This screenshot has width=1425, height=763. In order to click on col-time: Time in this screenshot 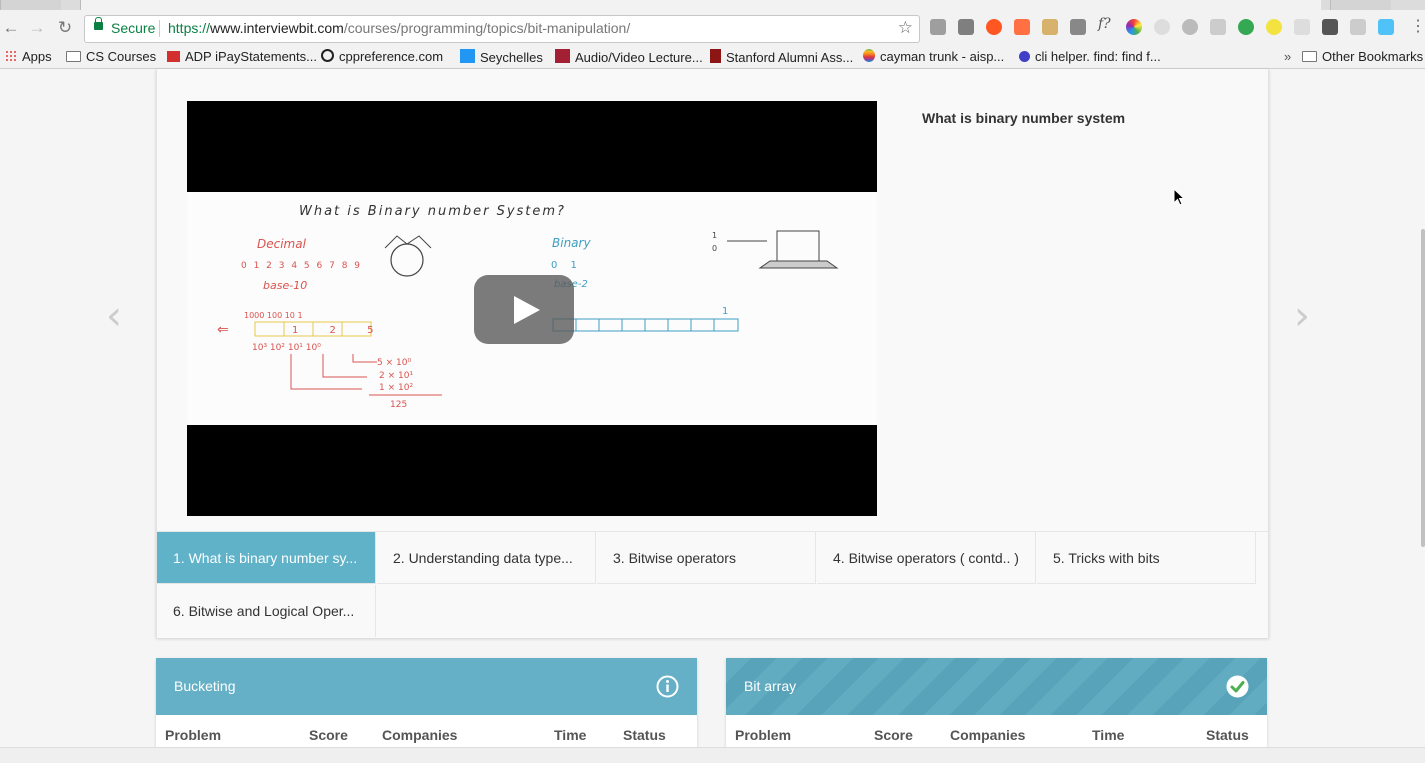, I will do `click(1108, 735)`.